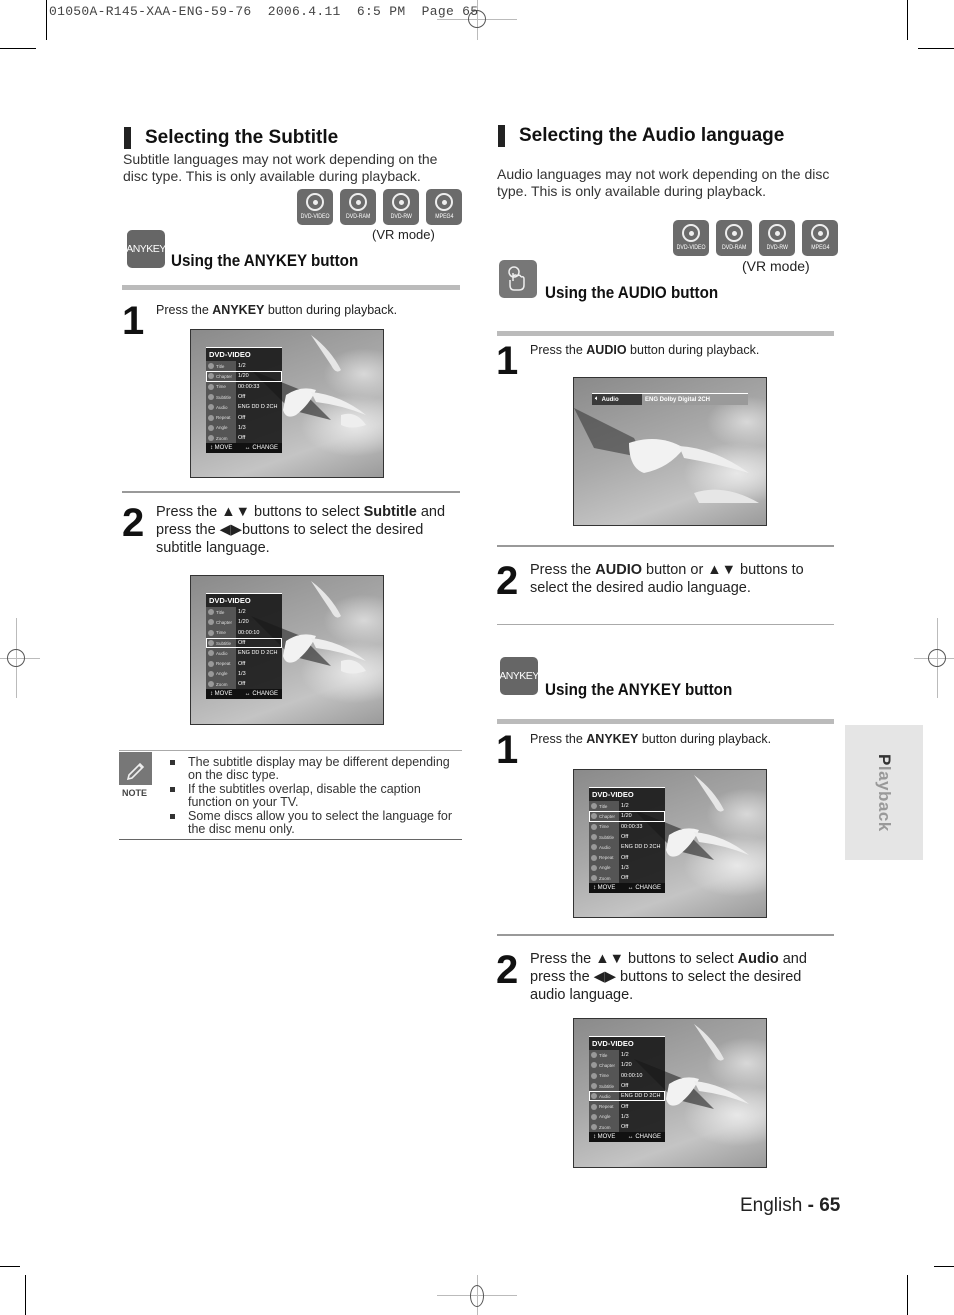 This screenshot has width=954, height=1315. I want to click on osd-header: DVD-VIDEO, so click(244, 600).